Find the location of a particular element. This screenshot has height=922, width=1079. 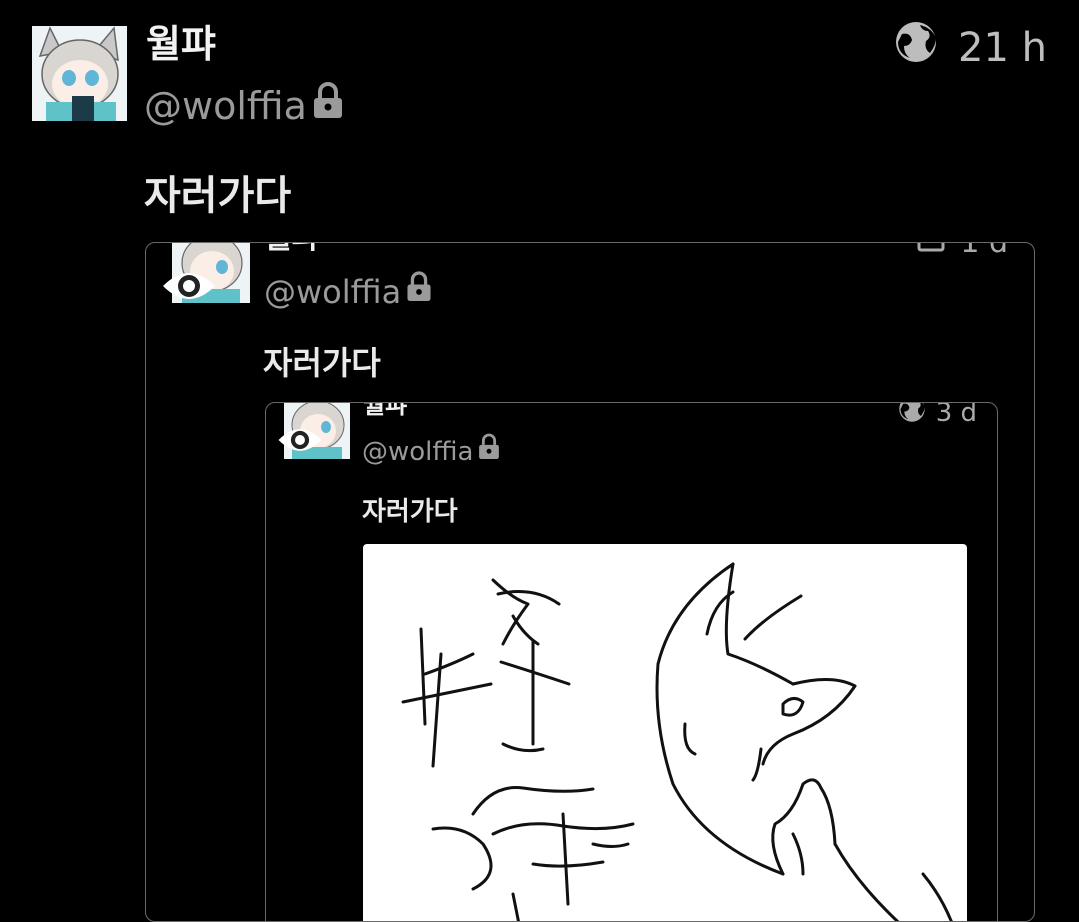

unlisted-icon is located at coordinates (931, 252).